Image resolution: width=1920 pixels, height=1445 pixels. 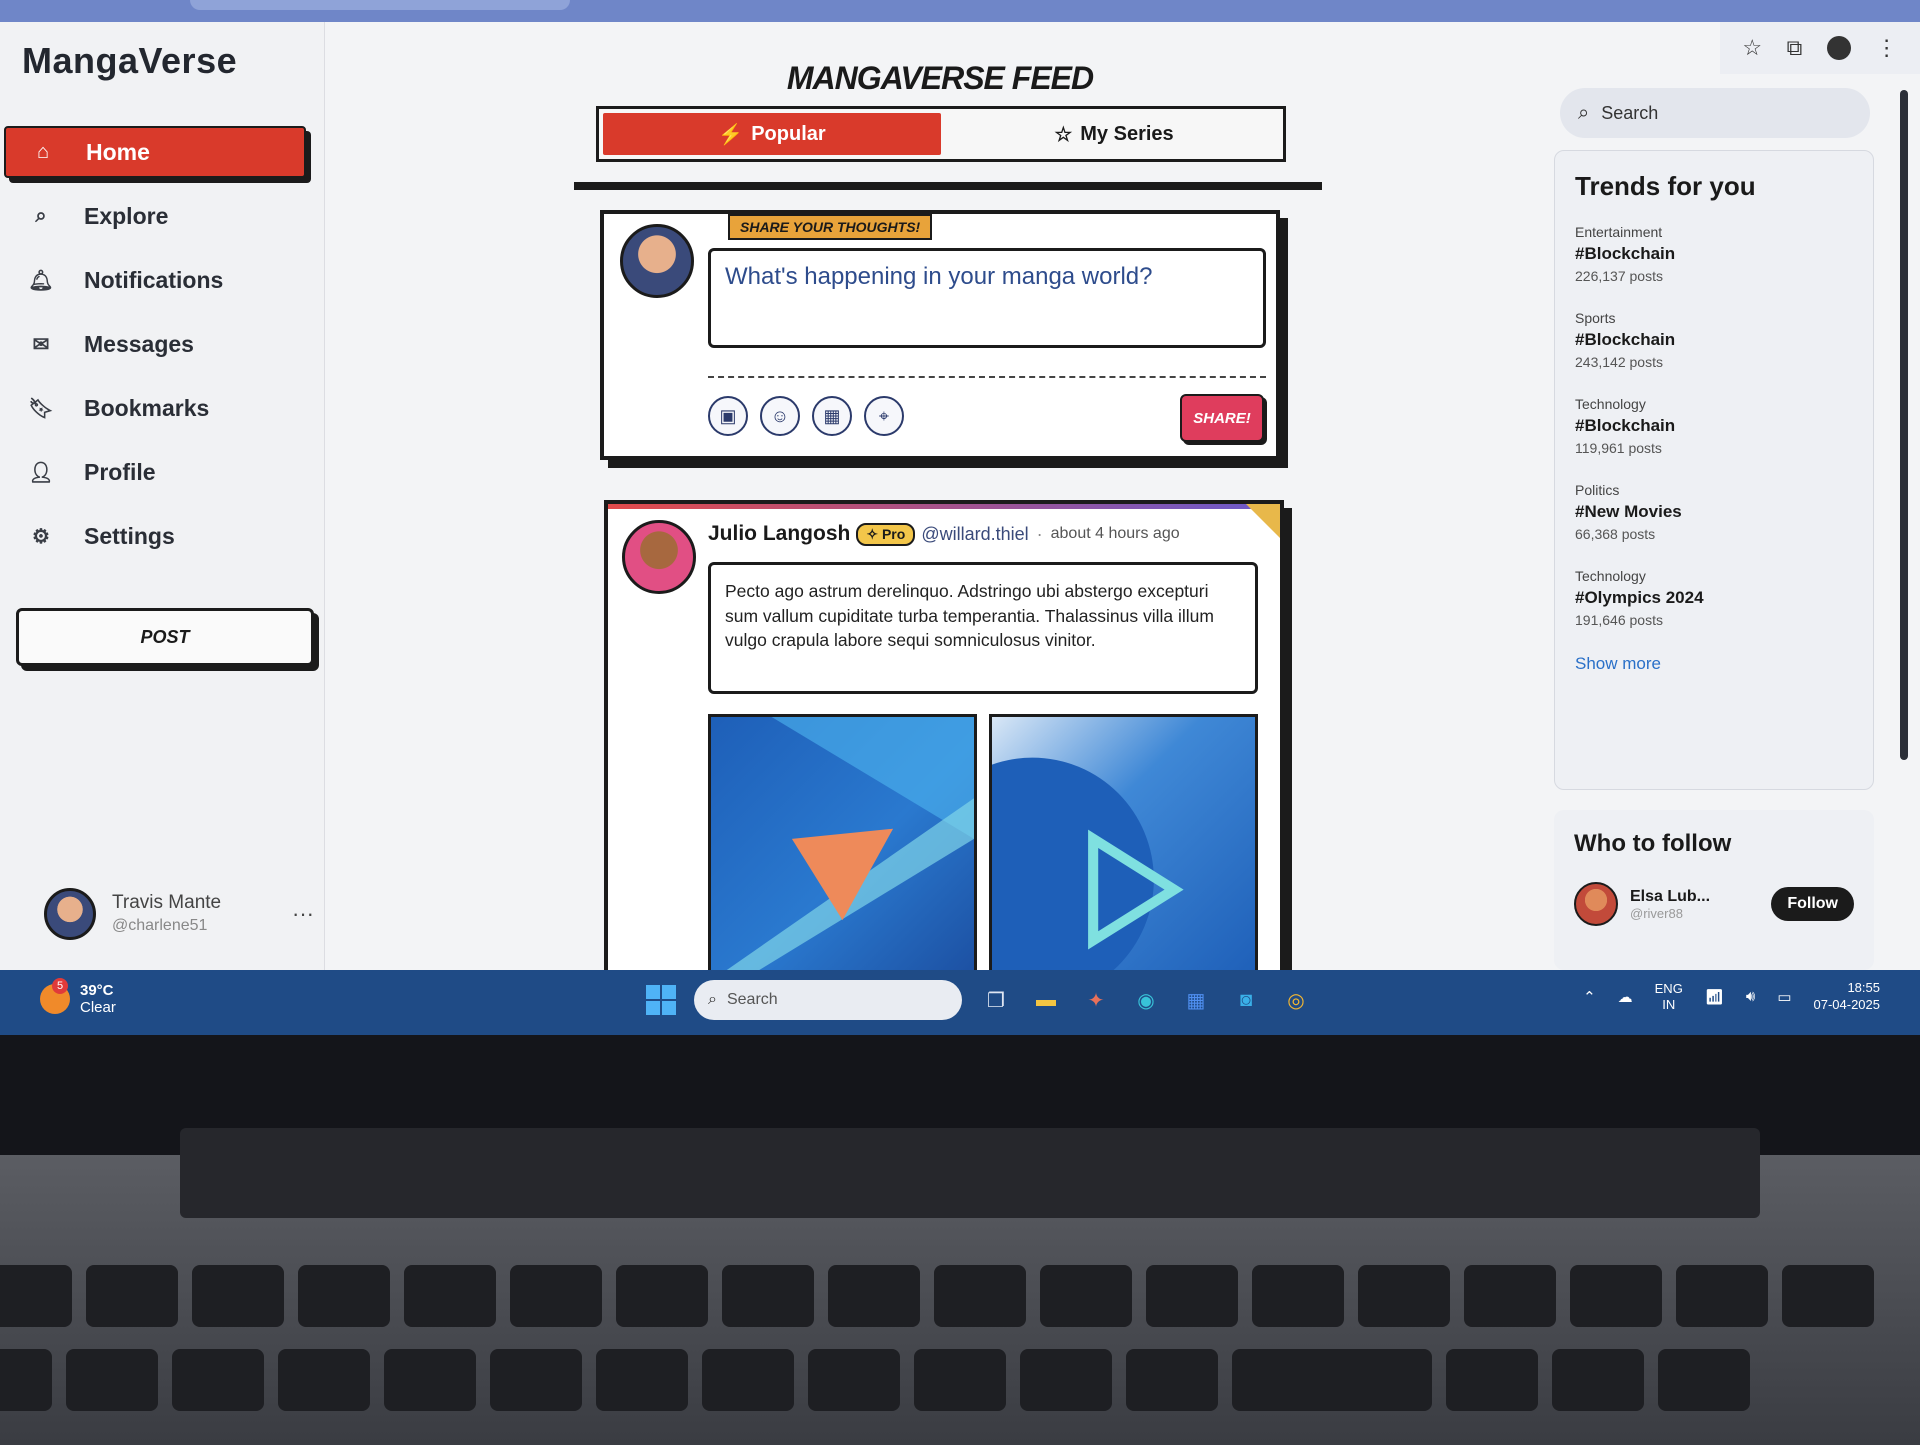 I want to click on bell-icon: 🔔︎, so click(x=41, y=280).